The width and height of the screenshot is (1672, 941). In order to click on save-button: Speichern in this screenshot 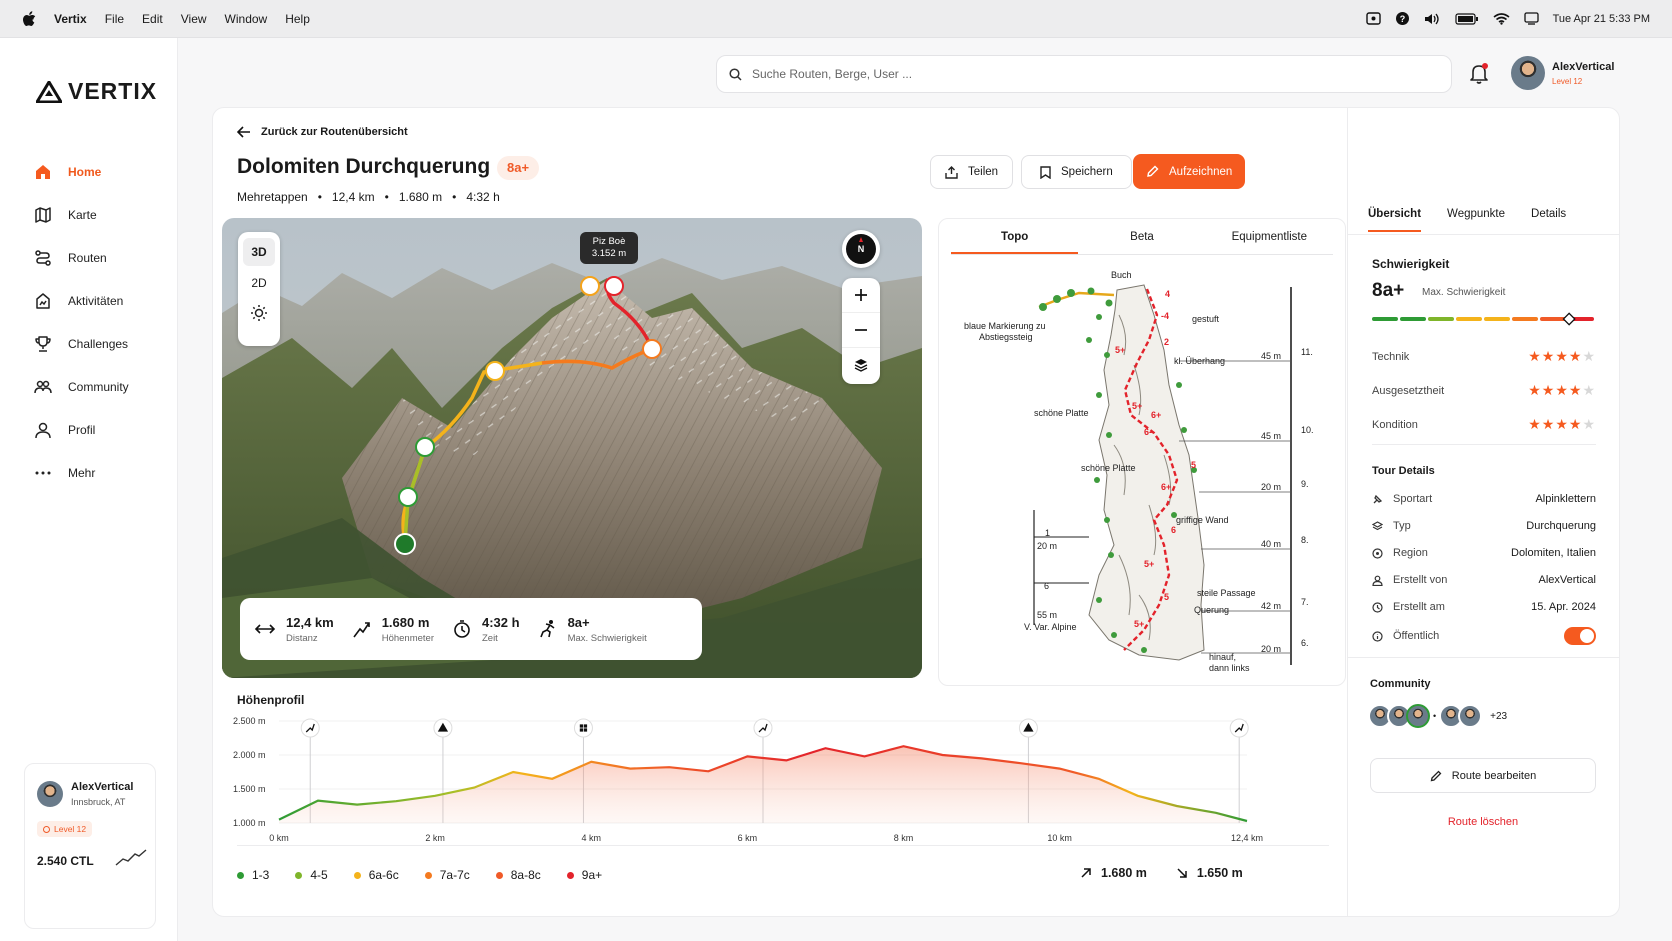, I will do `click(1076, 172)`.